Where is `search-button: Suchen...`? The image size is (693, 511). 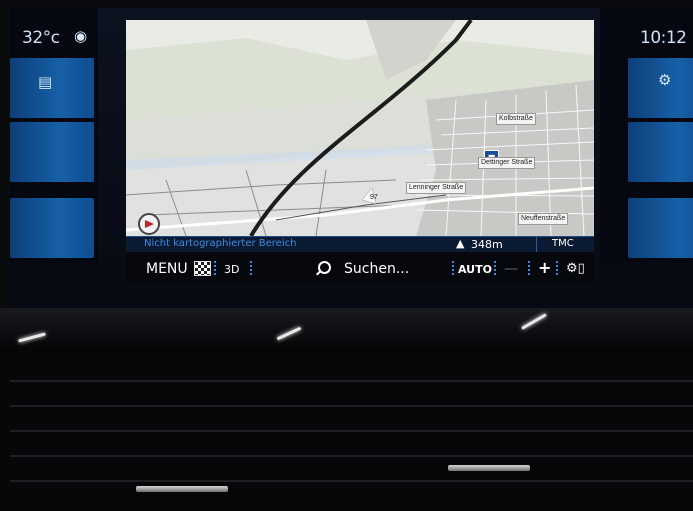
search-button: Suchen... is located at coordinates (376, 269).